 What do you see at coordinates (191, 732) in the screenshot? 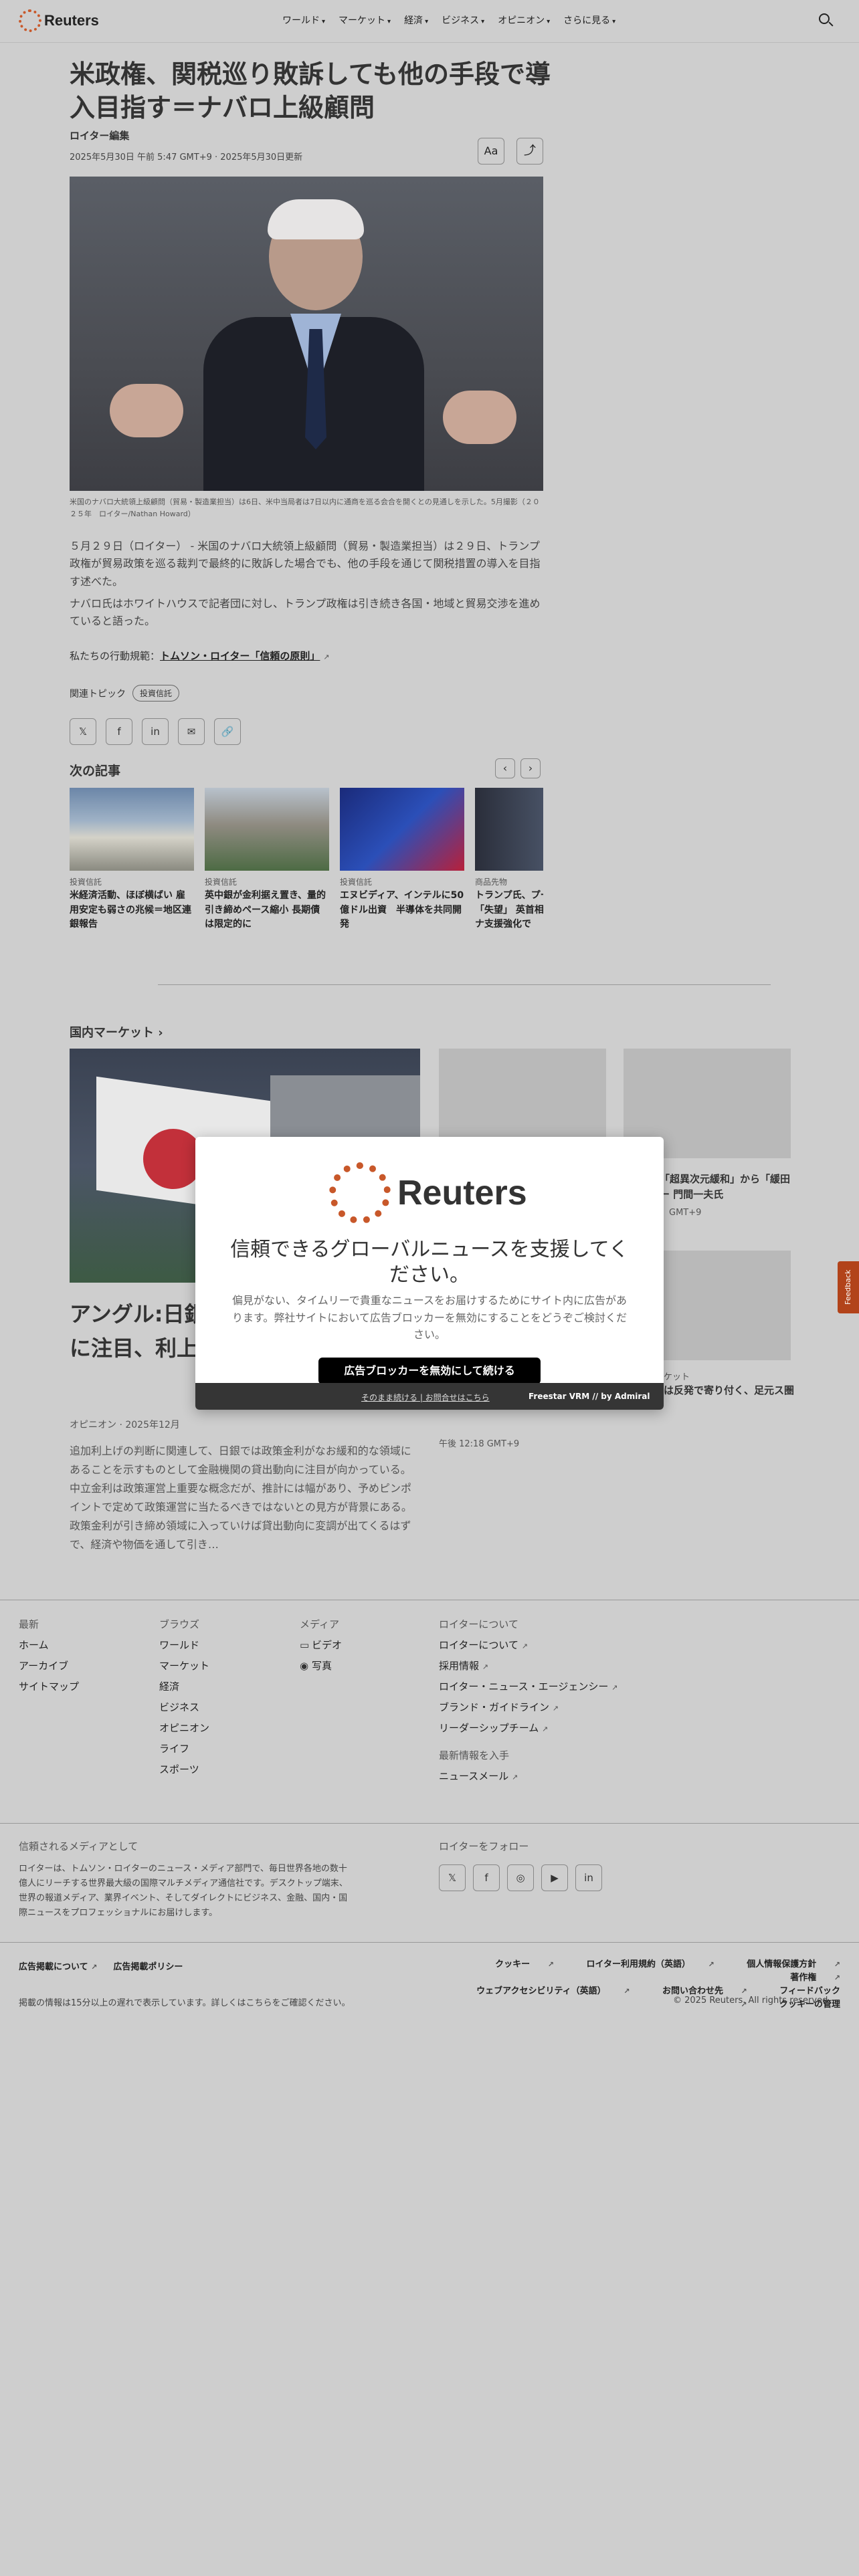
I see `email-icon: ✉` at bounding box center [191, 732].